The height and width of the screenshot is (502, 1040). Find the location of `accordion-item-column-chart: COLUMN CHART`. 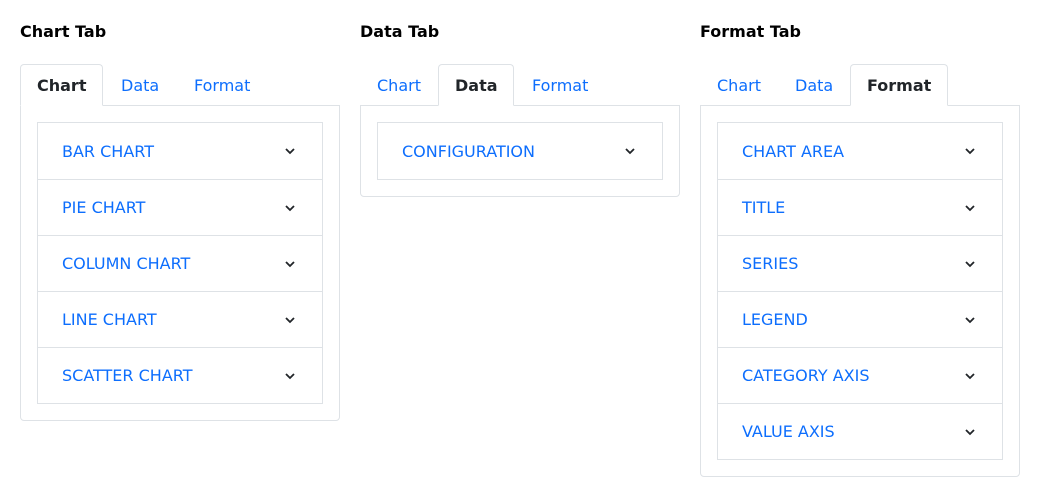

accordion-item-column-chart: COLUMN CHART is located at coordinates (180, 263).